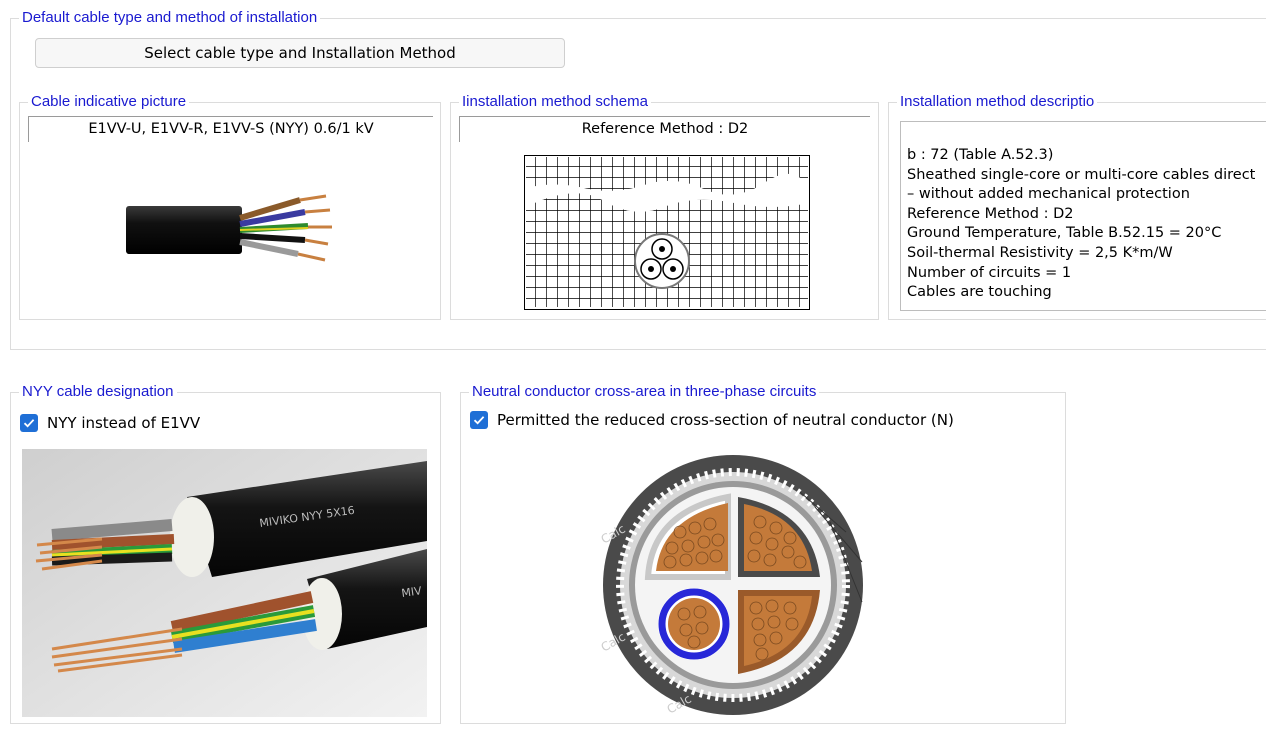  I want to click on description-line: Soil-thermal Resistivity = 2,5 K*m/W, so click(1040, 252).